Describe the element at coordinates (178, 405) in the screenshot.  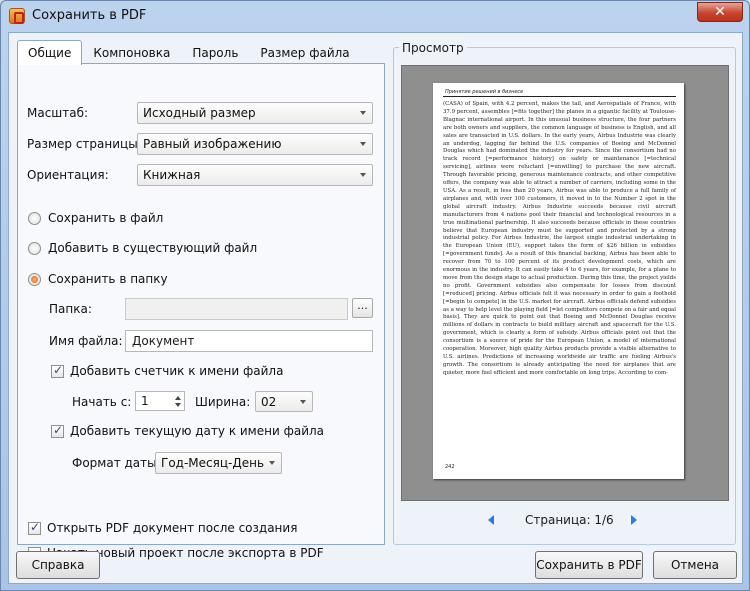
I see `spin-down-icon` at that location.